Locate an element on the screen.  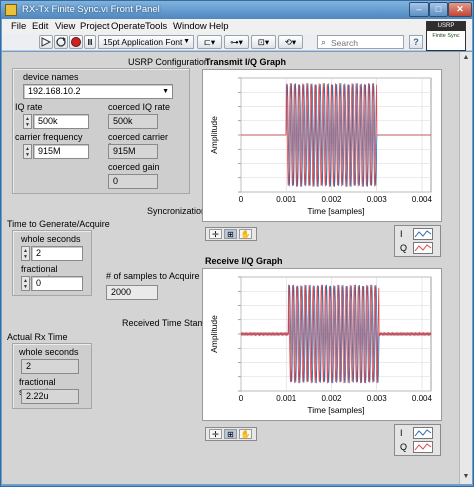
rx-whole-seconds-label: whole seconds is located at coordinates (49, 352).